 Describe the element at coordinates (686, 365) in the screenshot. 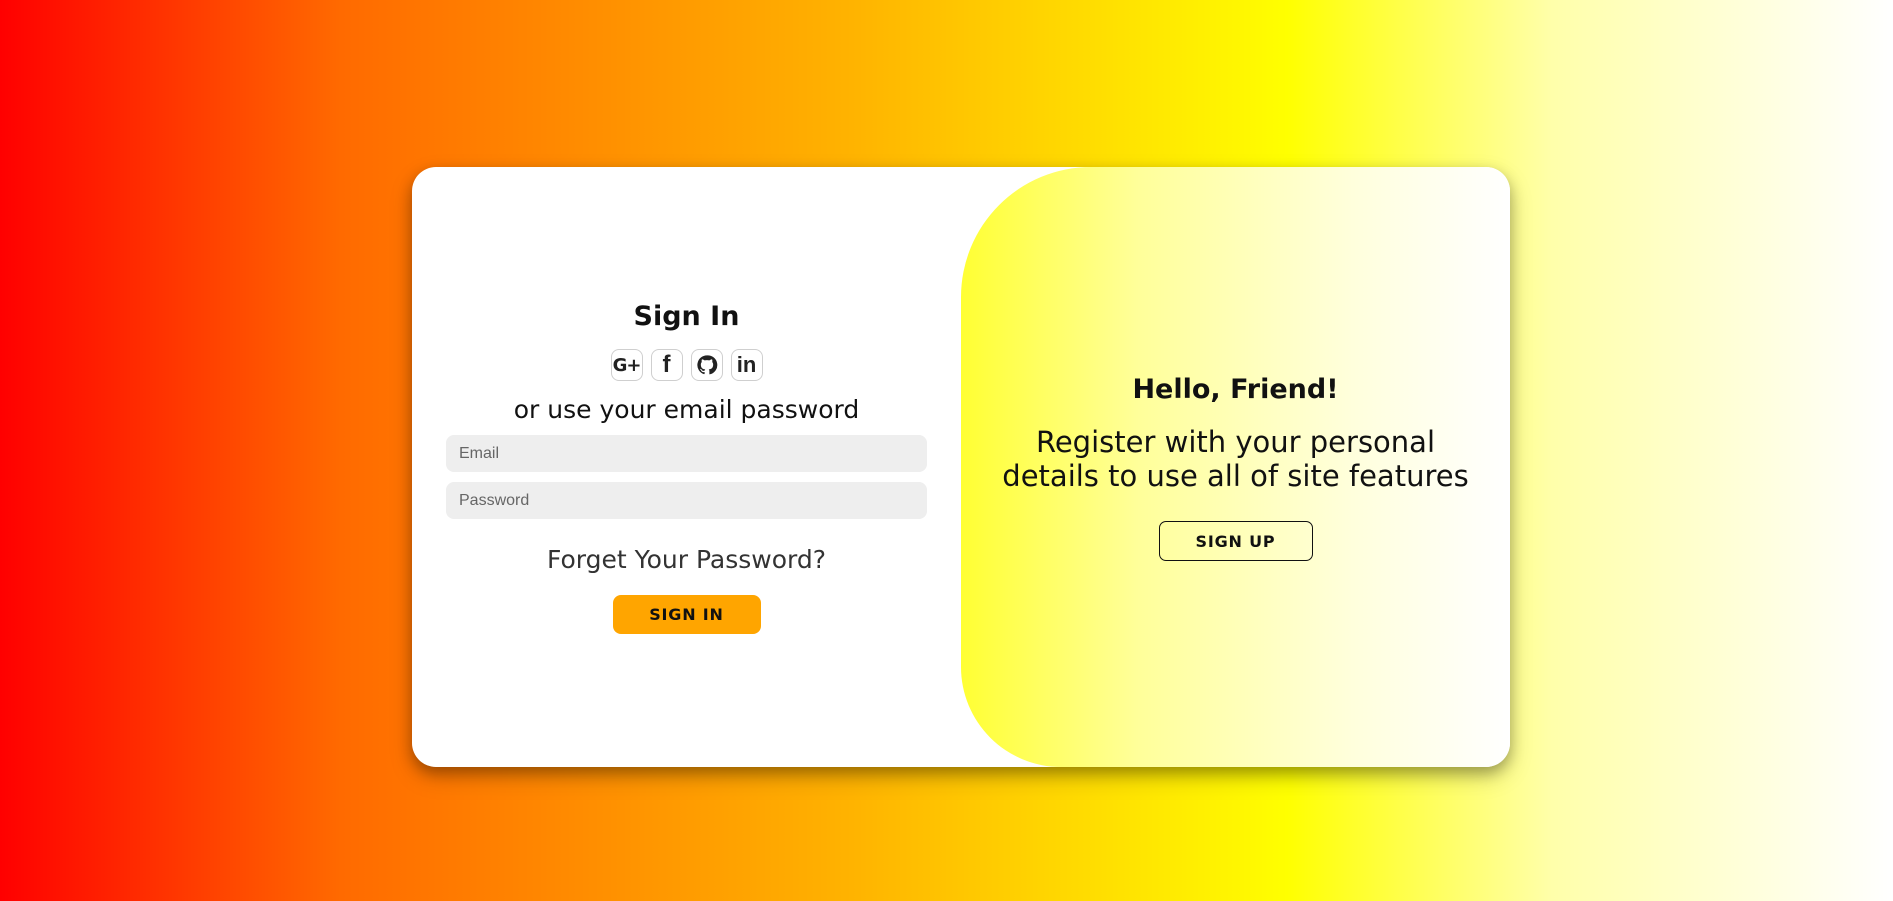

I see `social-login-row: G+ f in` at that location.